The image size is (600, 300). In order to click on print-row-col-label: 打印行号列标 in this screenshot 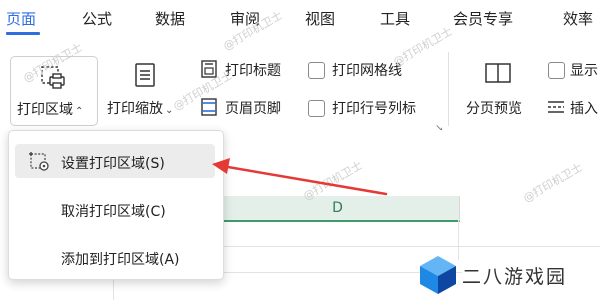, I will do `click(374, 109)`.